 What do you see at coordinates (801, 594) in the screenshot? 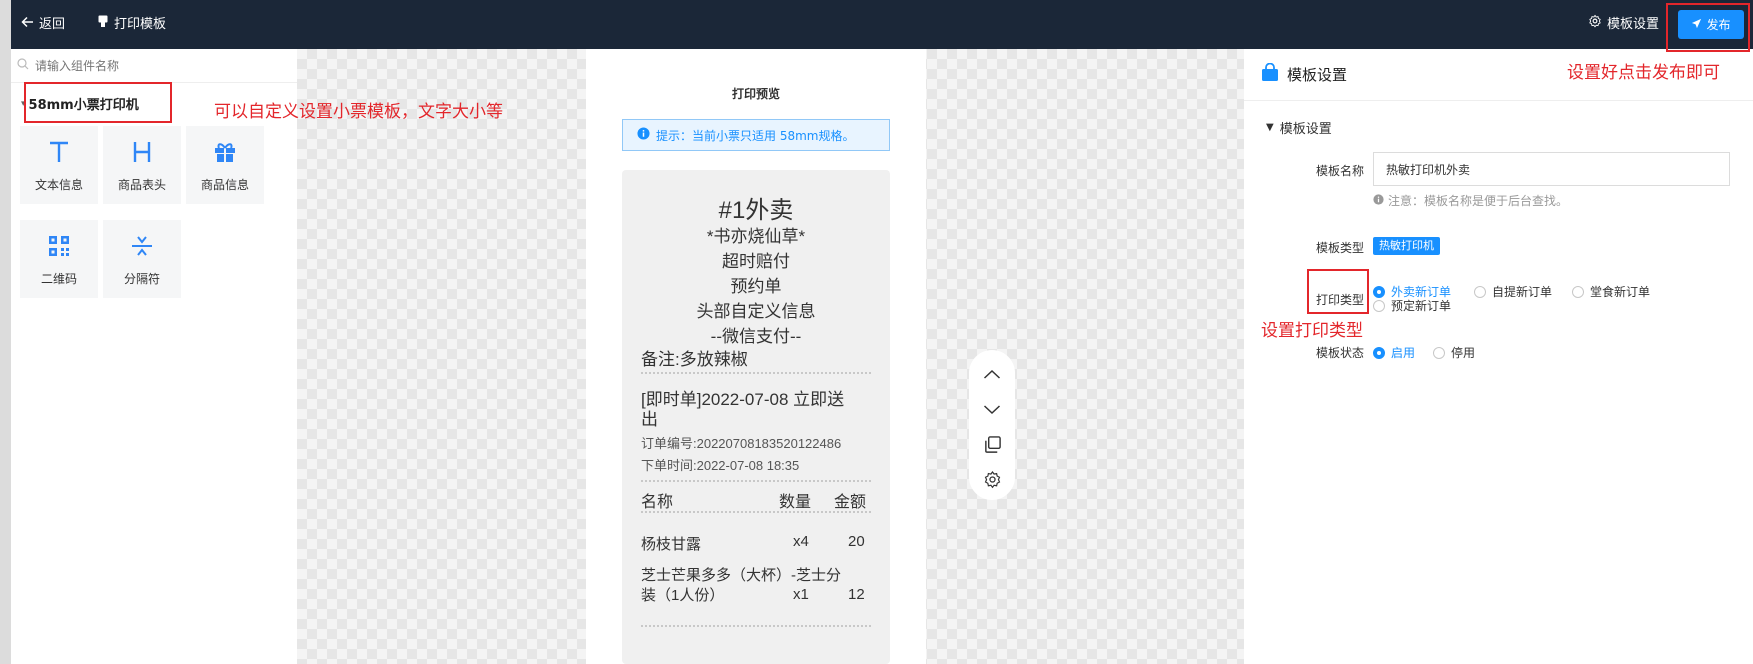
I see `receipt-item-qty: x1` at bounding box center [801, 594].